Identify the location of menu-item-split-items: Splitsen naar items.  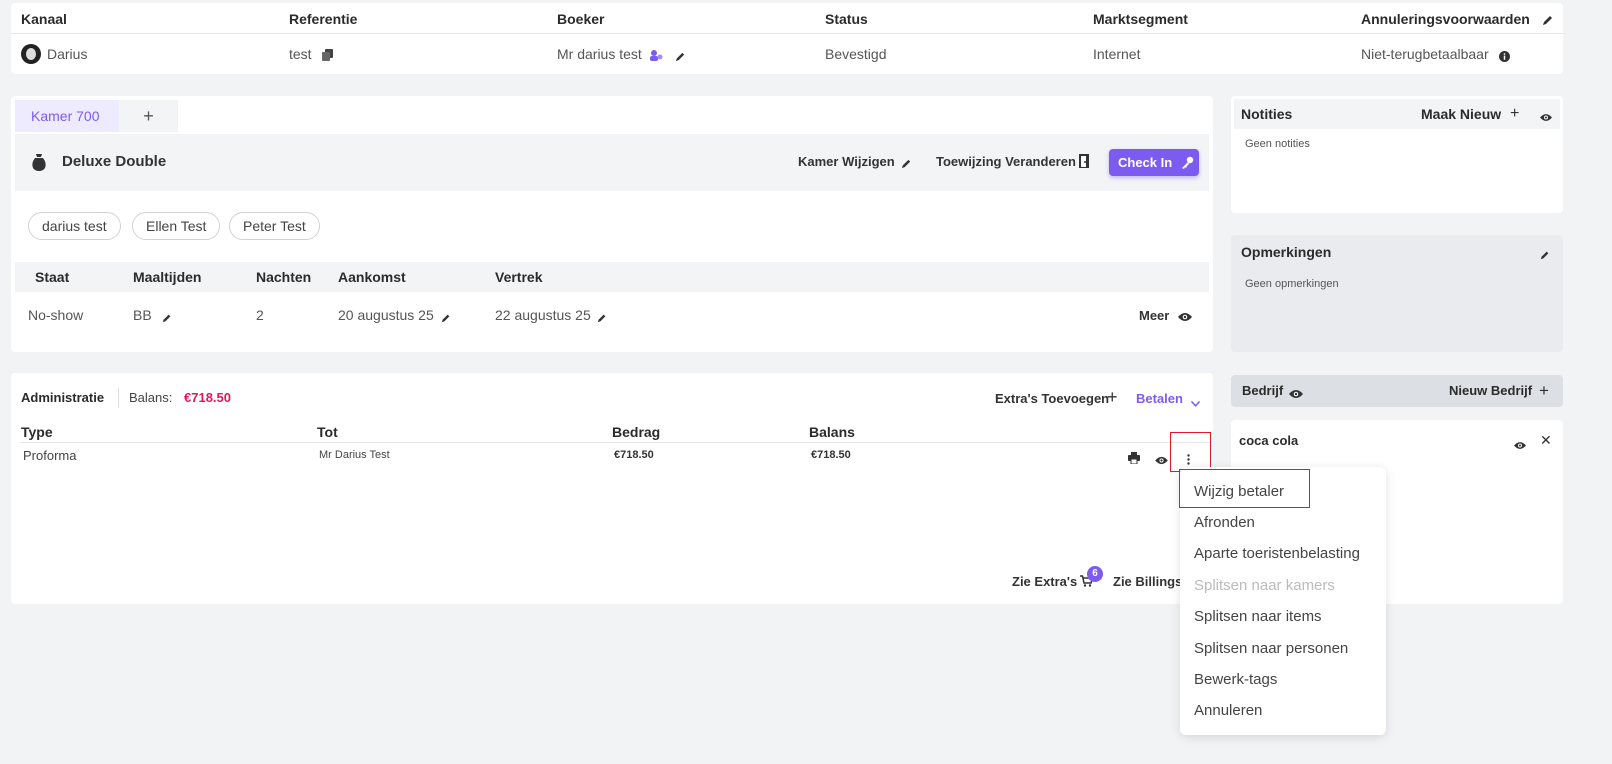
(1258, 616).